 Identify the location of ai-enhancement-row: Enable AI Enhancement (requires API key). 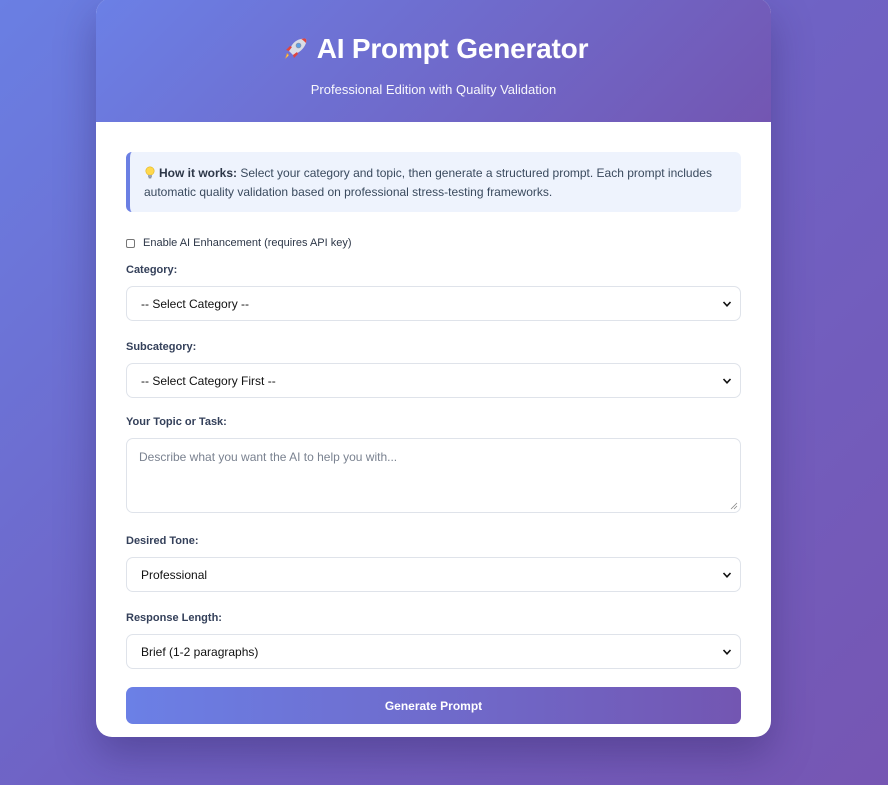
(433, 243).